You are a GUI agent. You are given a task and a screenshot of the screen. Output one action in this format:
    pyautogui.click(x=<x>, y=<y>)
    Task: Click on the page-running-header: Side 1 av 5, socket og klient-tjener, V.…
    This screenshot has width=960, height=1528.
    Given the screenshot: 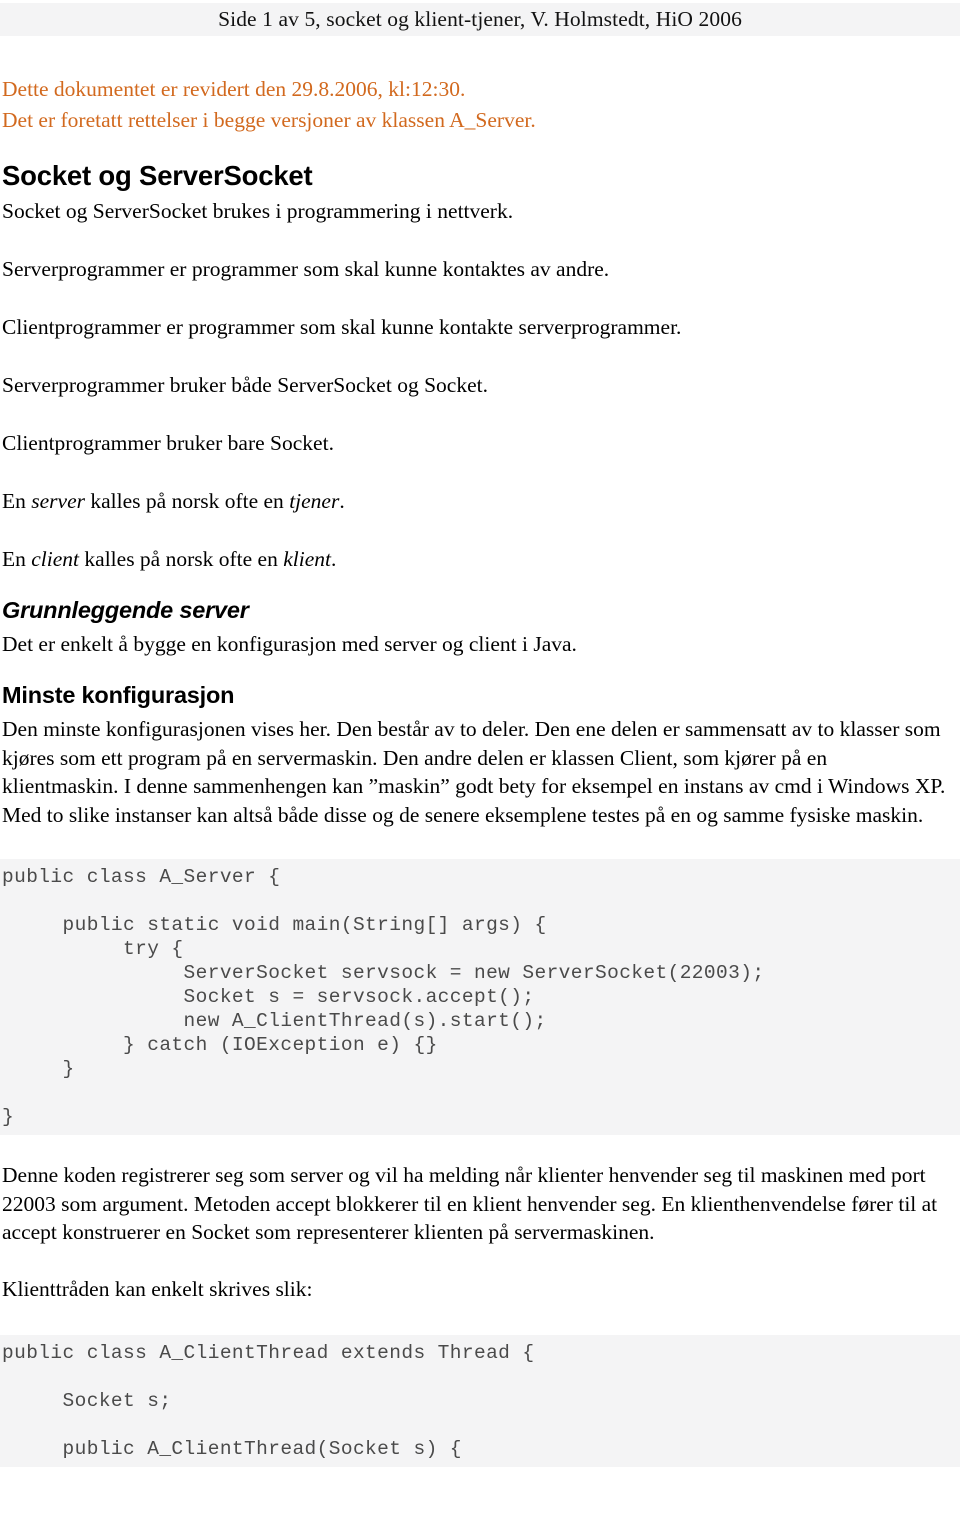 What is the action you would take?
    pyautogui.click(x=480, y=19)
    